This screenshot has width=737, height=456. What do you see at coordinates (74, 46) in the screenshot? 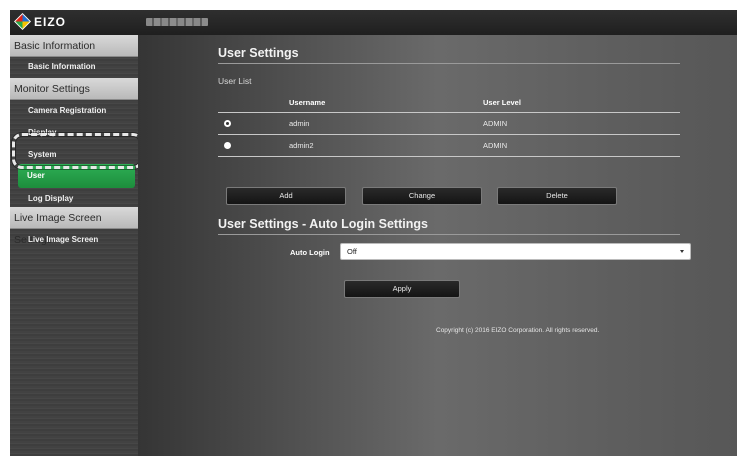
I see `sidebar-section-basic-information: Basic Information` at bounding box center [74, 46].